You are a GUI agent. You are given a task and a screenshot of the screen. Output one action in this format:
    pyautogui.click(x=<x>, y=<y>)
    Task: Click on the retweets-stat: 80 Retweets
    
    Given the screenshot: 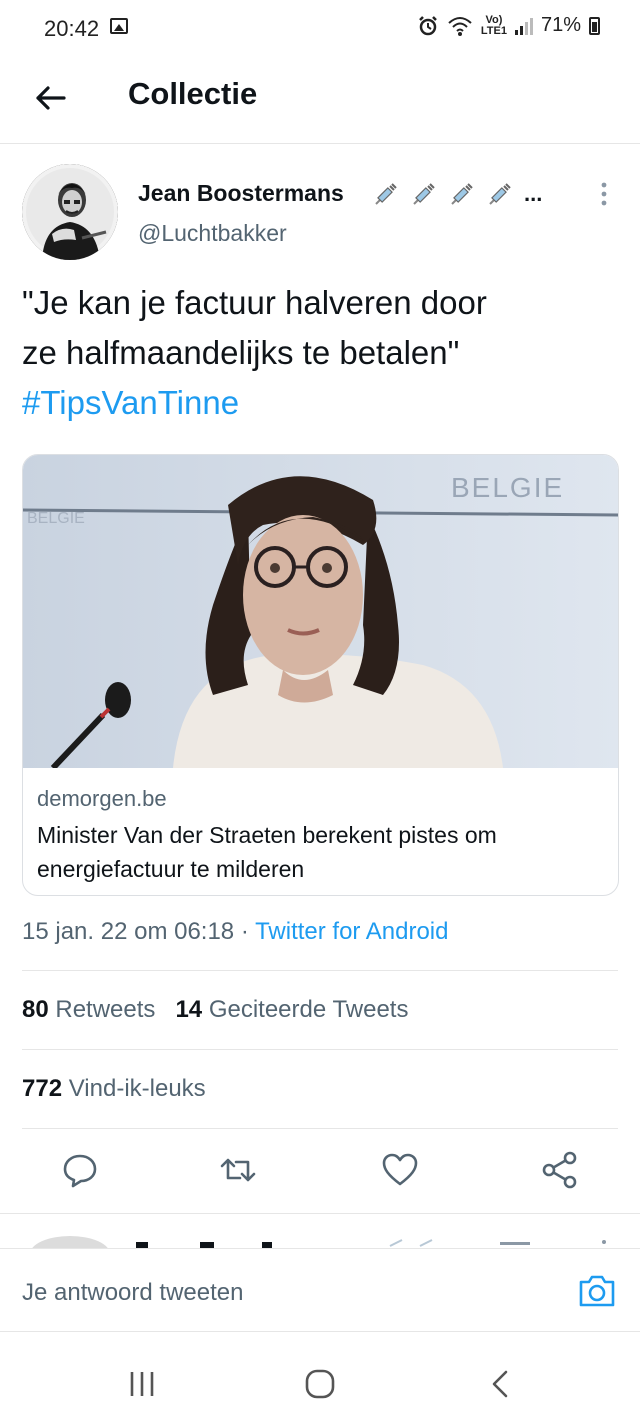 What is the action you would take?
    pyautogui.click(x=88, y=1009)
    